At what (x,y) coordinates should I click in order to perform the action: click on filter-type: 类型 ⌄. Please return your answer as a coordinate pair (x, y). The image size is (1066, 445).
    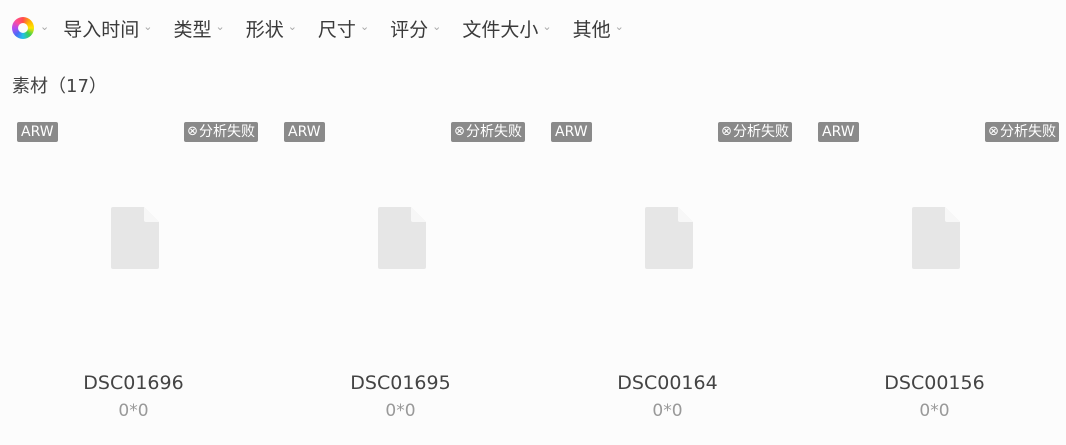
    Looking at the image, I should click on (198, 28).